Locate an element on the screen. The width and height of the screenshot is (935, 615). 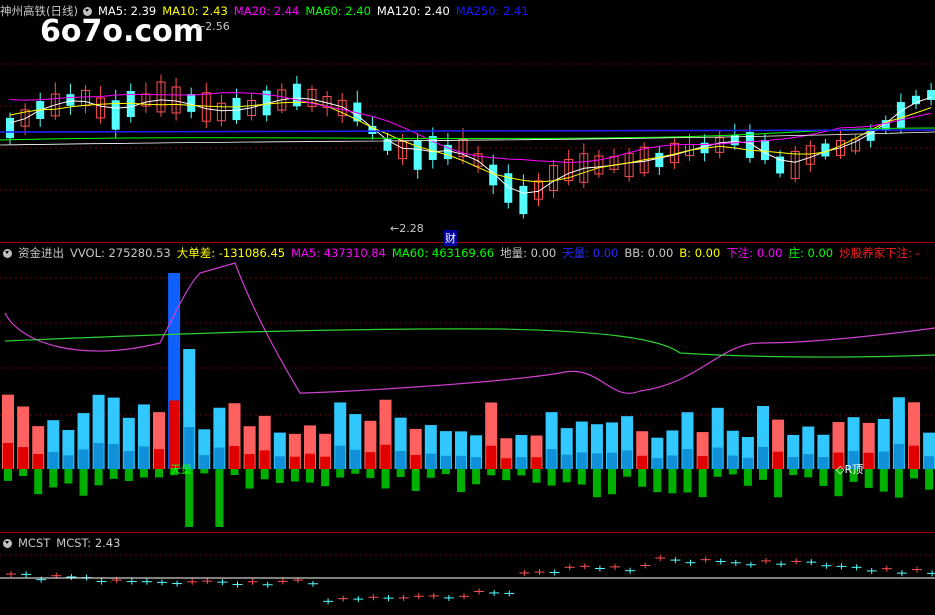
ma10-line is located at coordinates (470, 142).